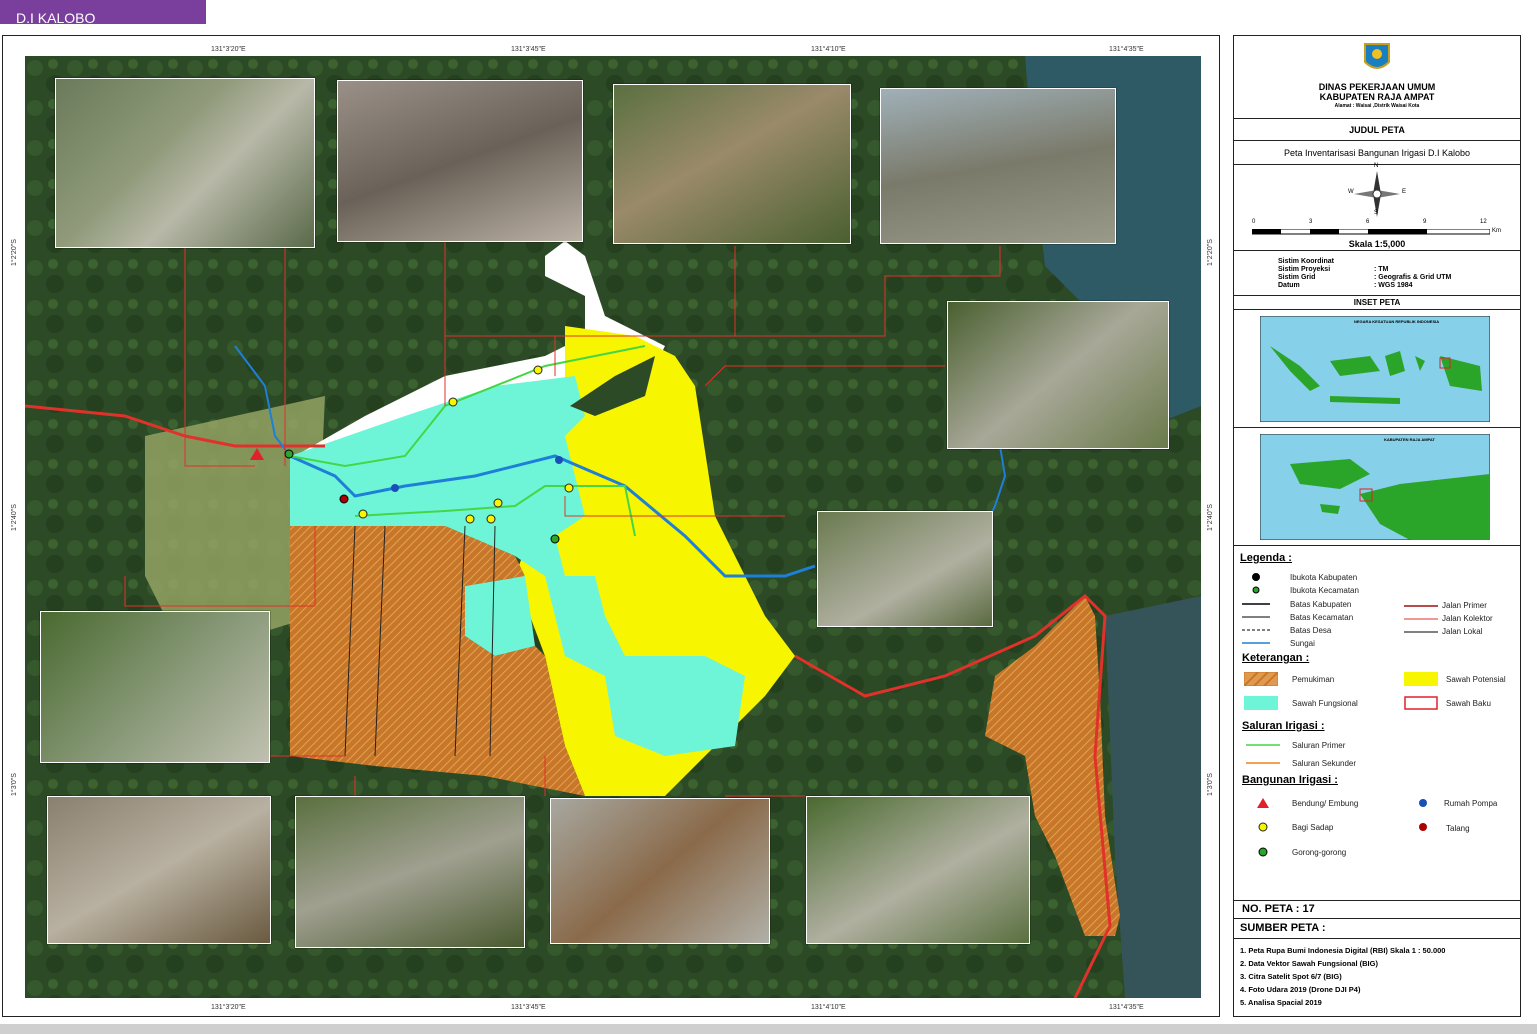  What do you see at coordinates (1462, 631) in the screenshot?
I see `legend-jalan-lokal: Jalan Lokal` at bounding box center [1462, 631].